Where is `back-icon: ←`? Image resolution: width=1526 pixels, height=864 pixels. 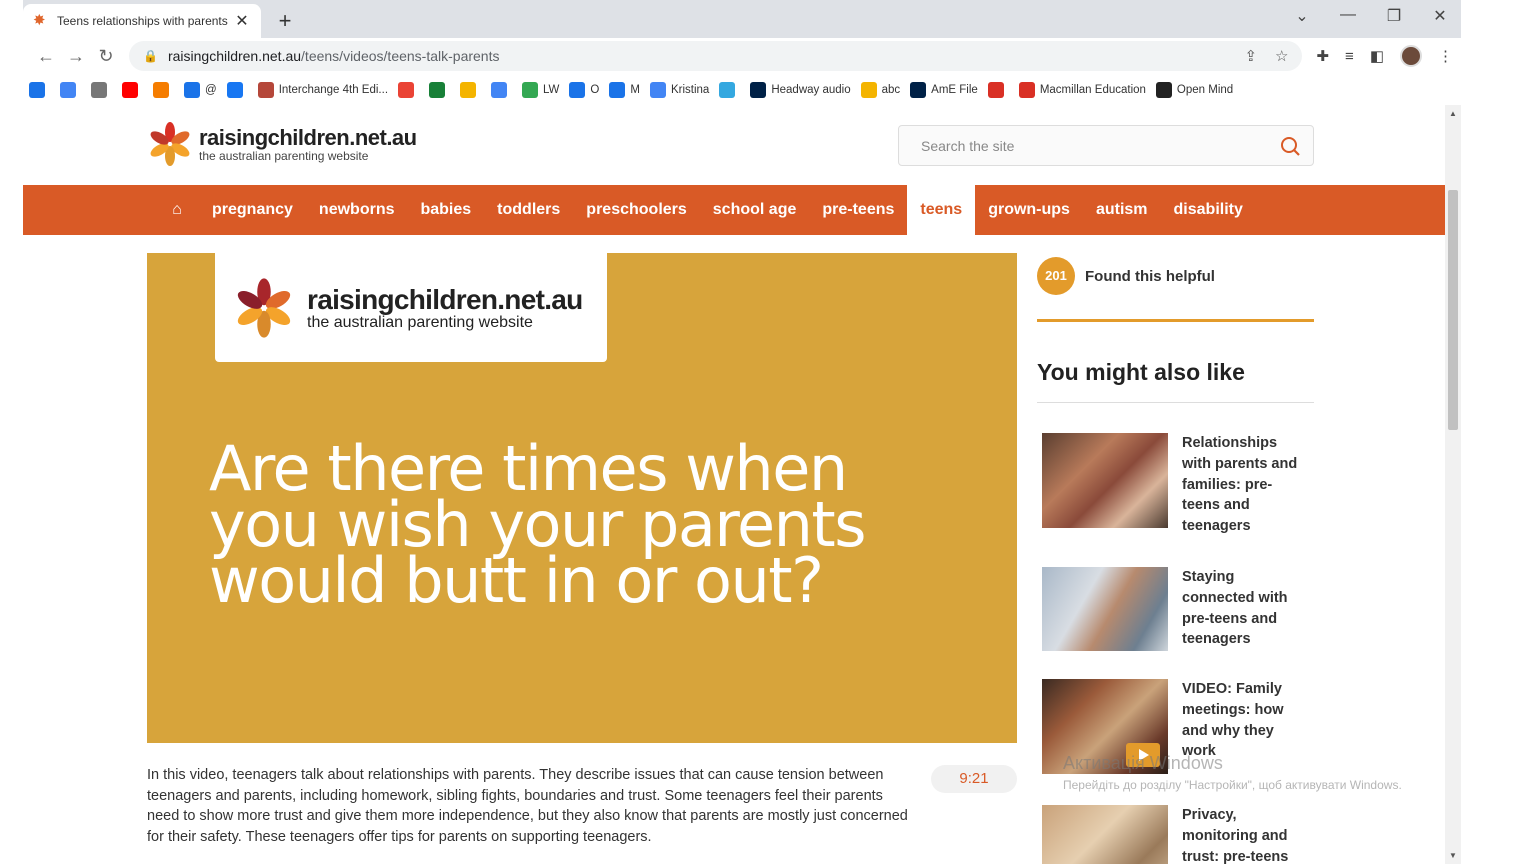 back-icon: ← is located at coordinates (46, 56).